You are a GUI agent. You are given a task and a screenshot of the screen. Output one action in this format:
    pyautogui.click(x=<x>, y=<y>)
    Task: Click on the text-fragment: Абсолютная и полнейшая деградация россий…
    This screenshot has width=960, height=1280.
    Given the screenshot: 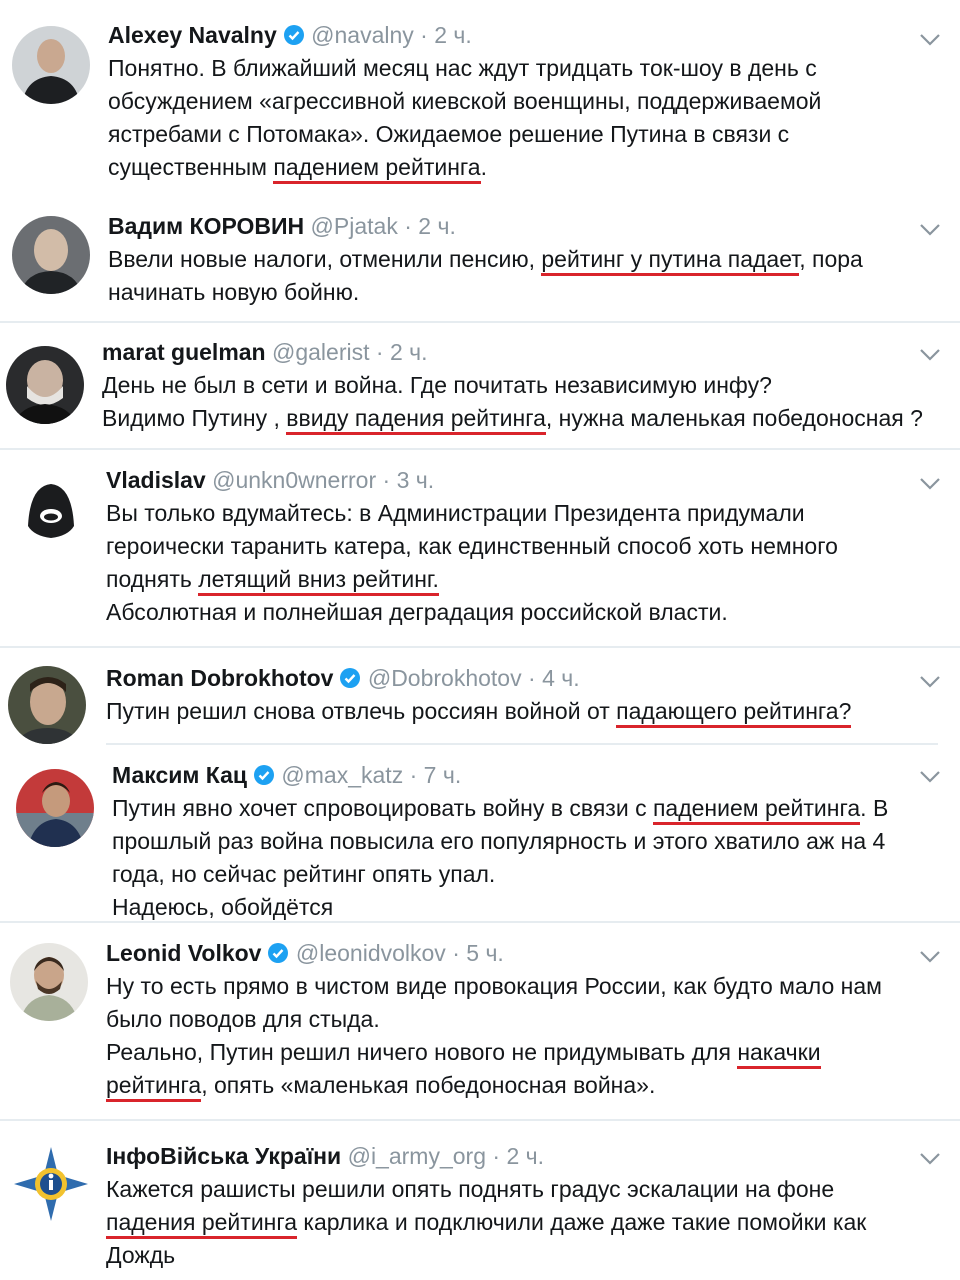 What is the action you would take?
    pyautogui.click(x=417, y=612)
    